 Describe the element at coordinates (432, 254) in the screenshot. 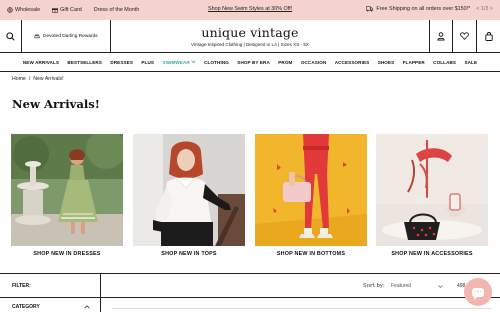

I see `tile-label-accessories: SHOP NEW IN ACCESSORIES` at that location.